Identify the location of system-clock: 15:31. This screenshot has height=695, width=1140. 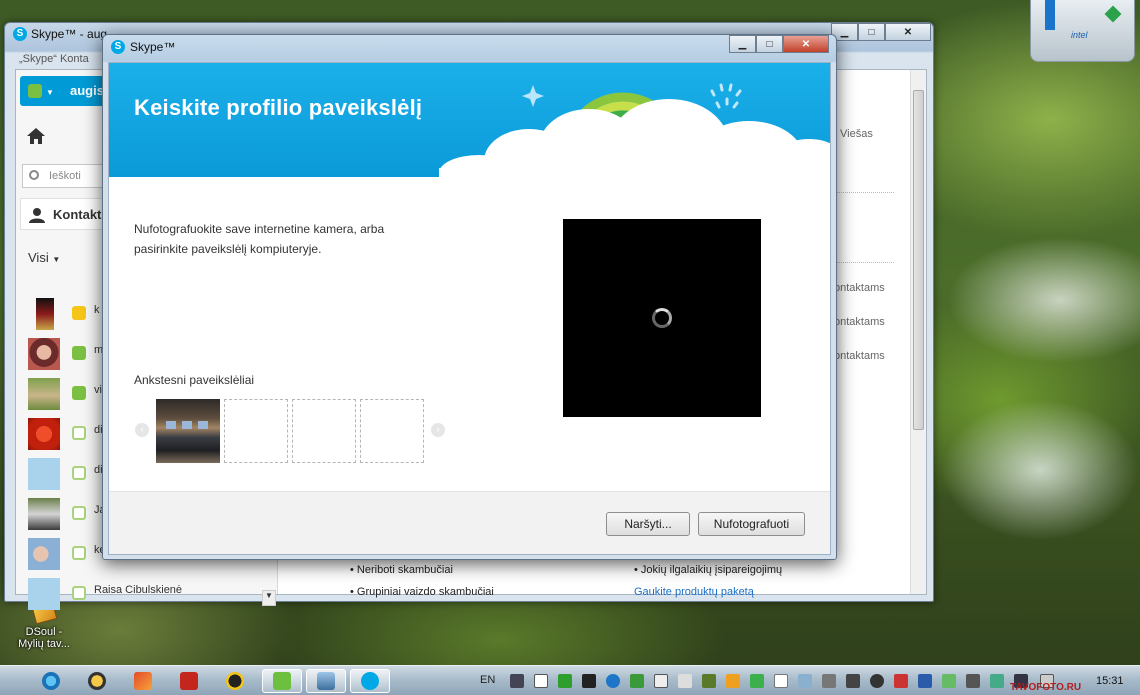
(1110, 681).